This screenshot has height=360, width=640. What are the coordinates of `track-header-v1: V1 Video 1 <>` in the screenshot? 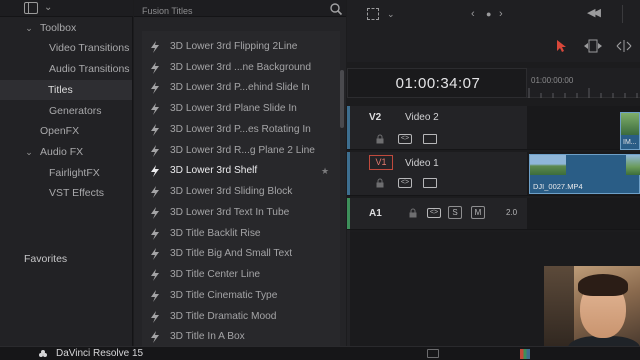 It's located at (437, 174).